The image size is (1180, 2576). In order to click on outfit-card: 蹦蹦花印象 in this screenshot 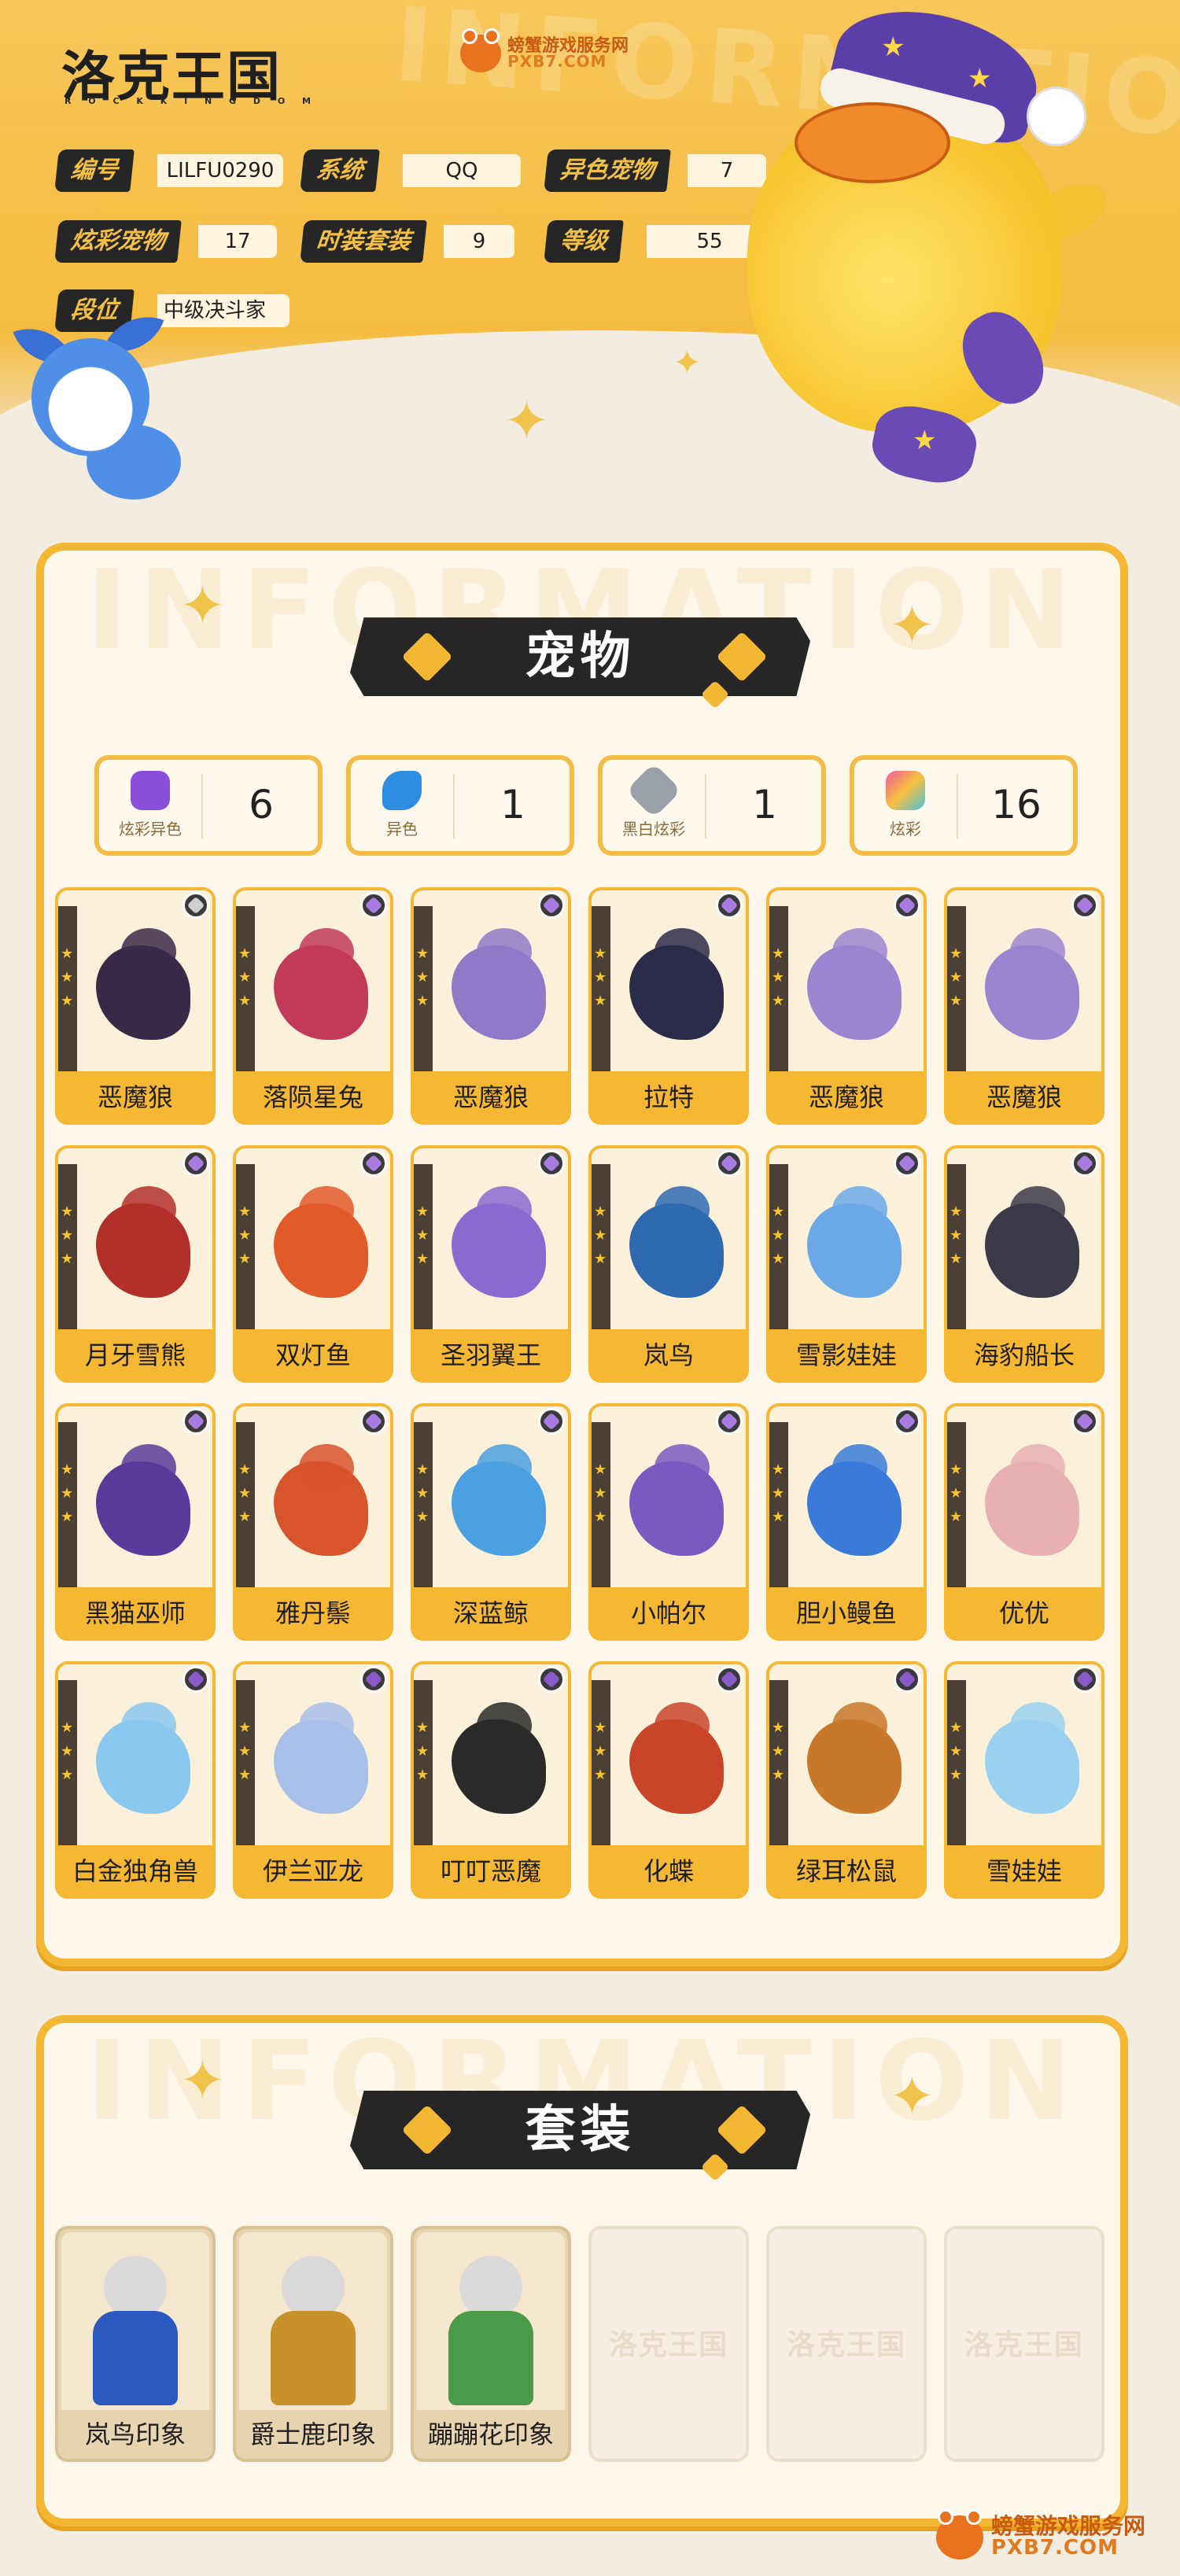, I will do `click(491, 2344)`.